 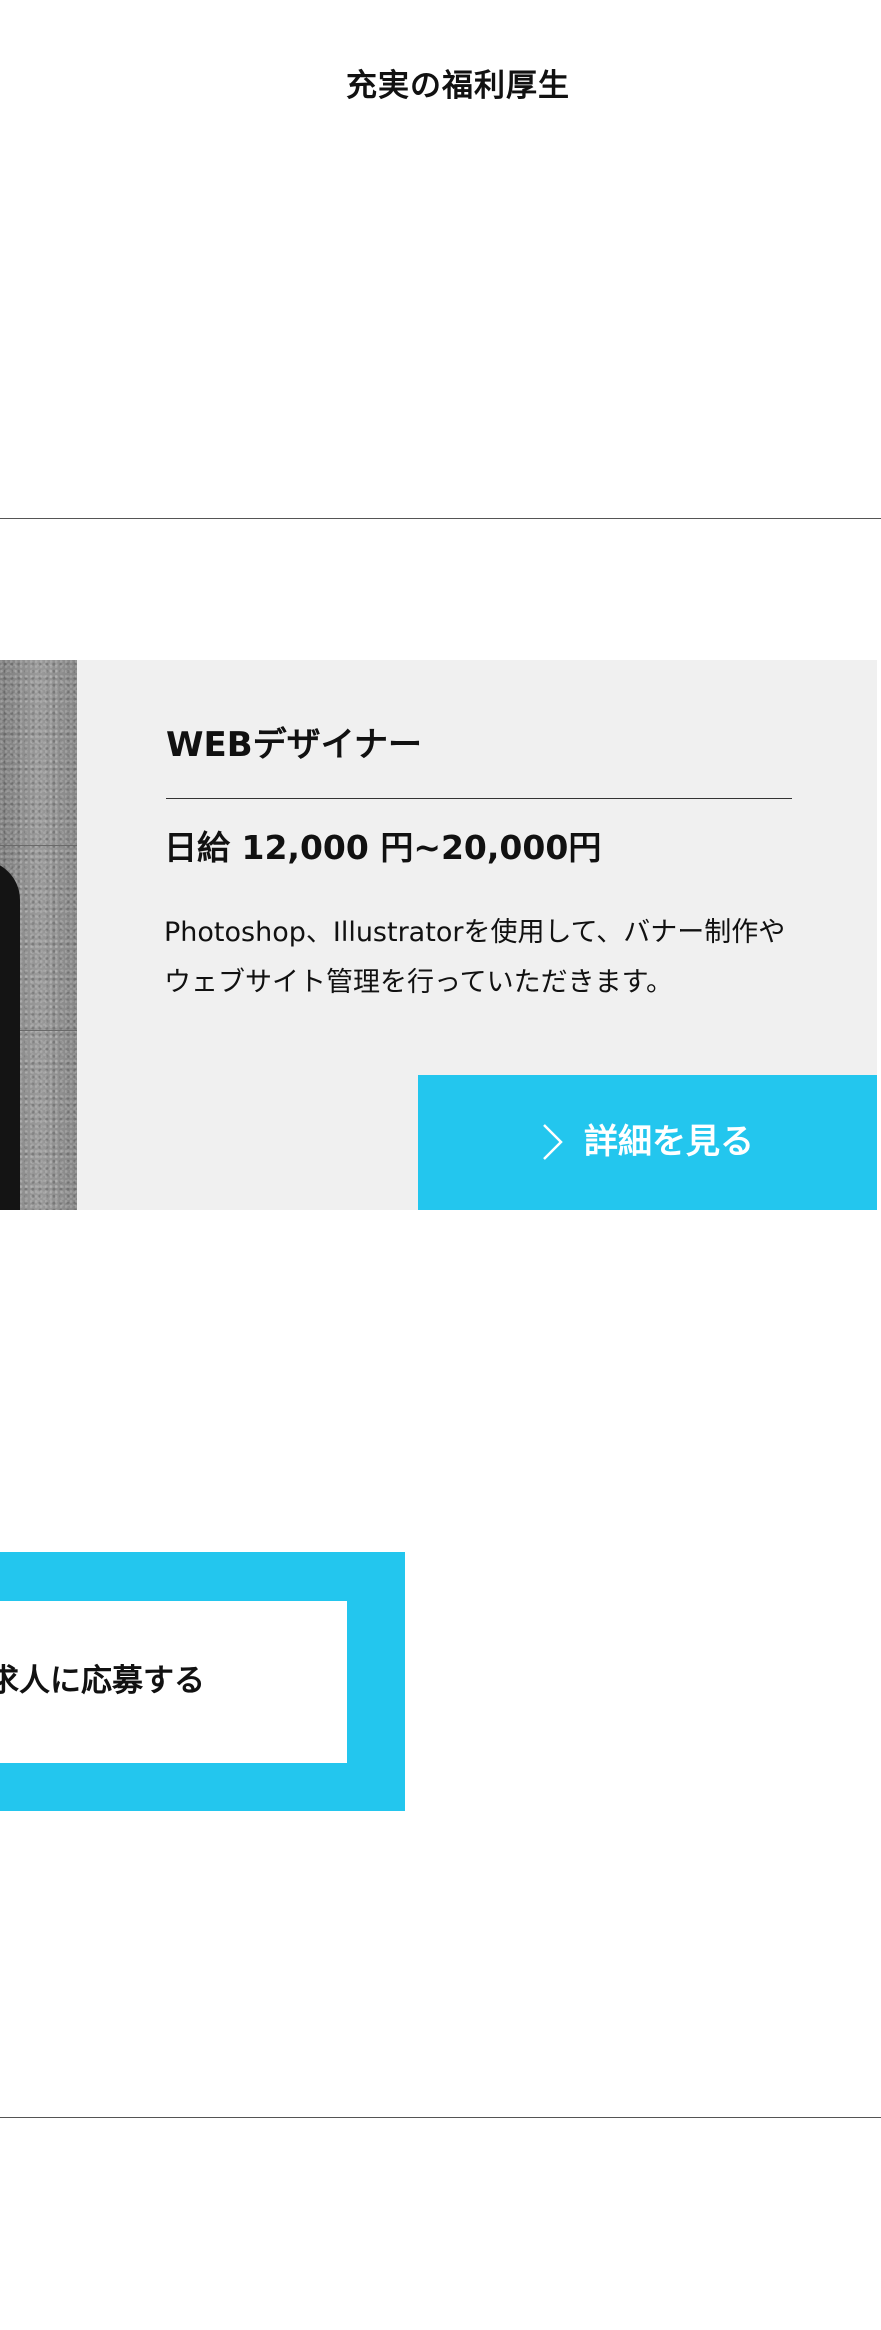 I want to click on chevron-right-icon, so click(x=553, y=1142).